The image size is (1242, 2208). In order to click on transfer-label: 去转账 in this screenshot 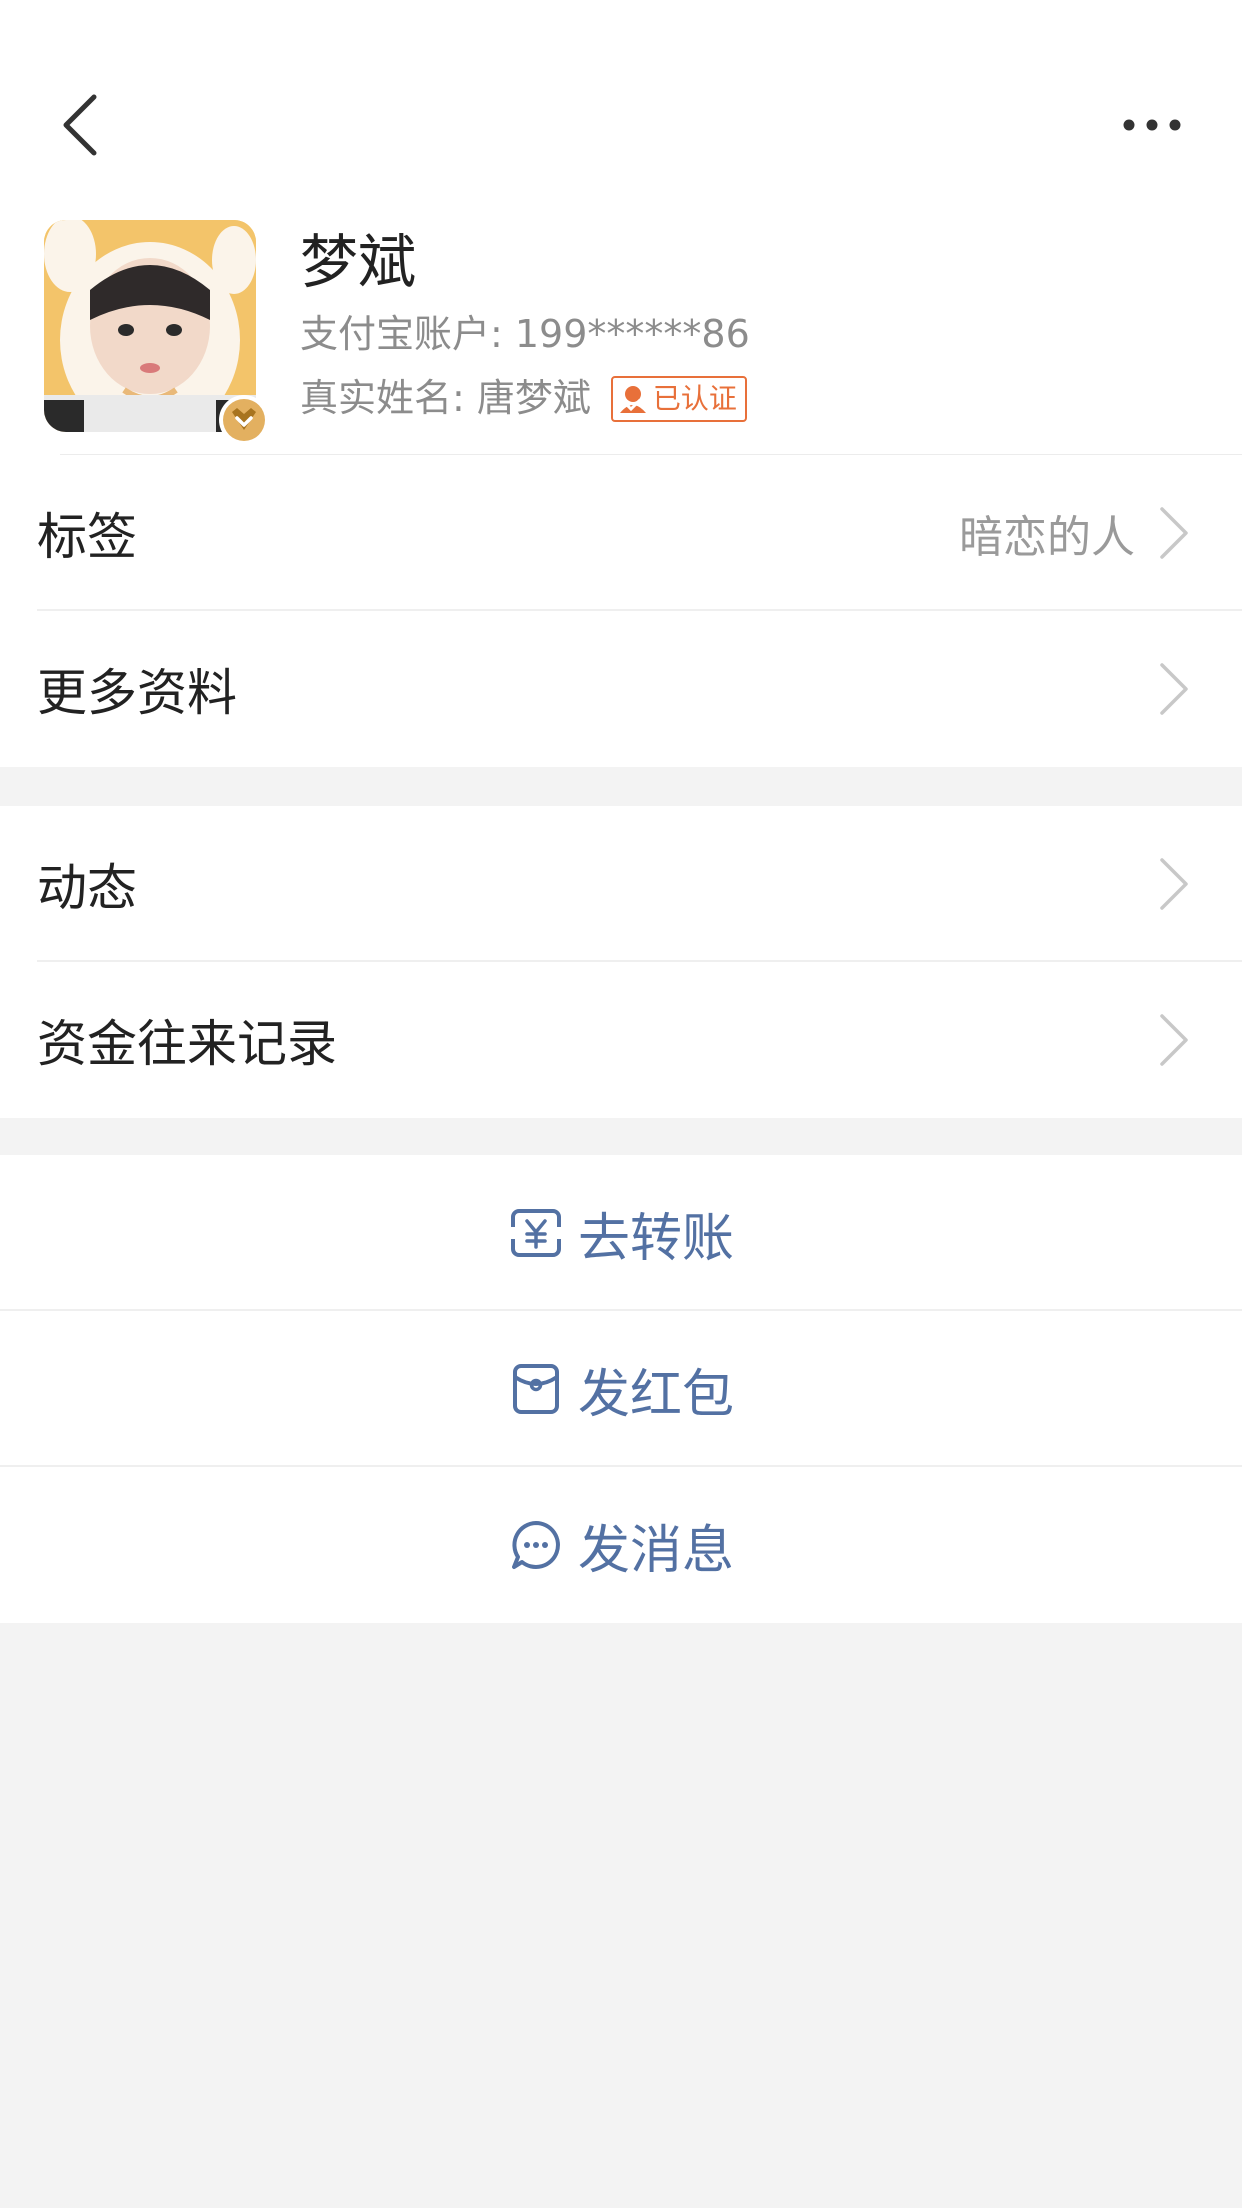, I will do `click(655, 1238)`.